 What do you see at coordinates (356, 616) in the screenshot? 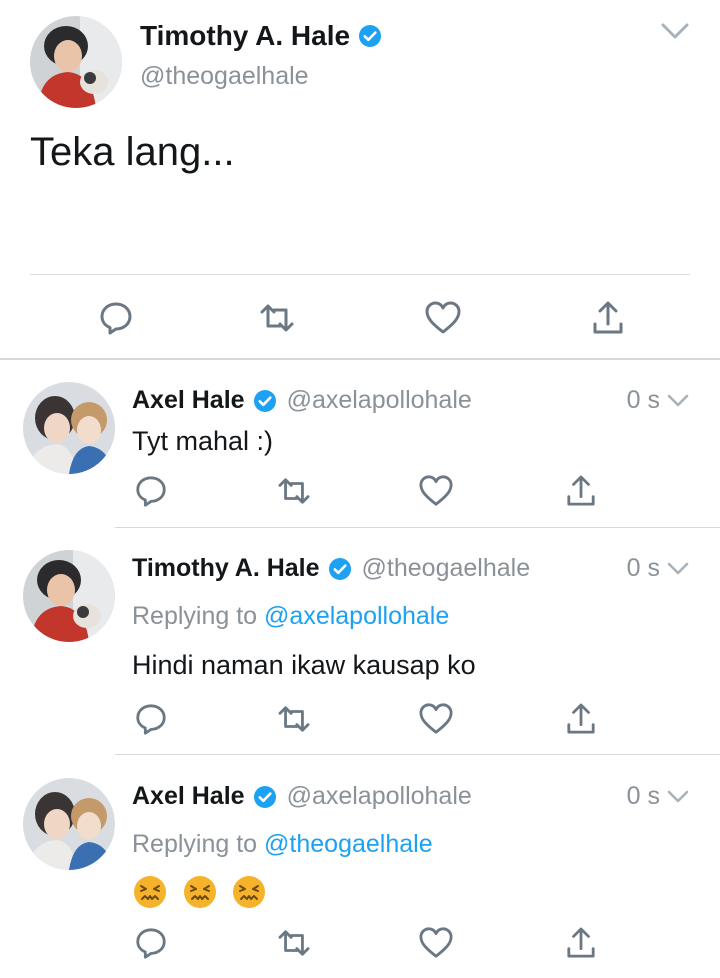
I see `mention-link: @axelapollohale` at bounding box center [356, 616].